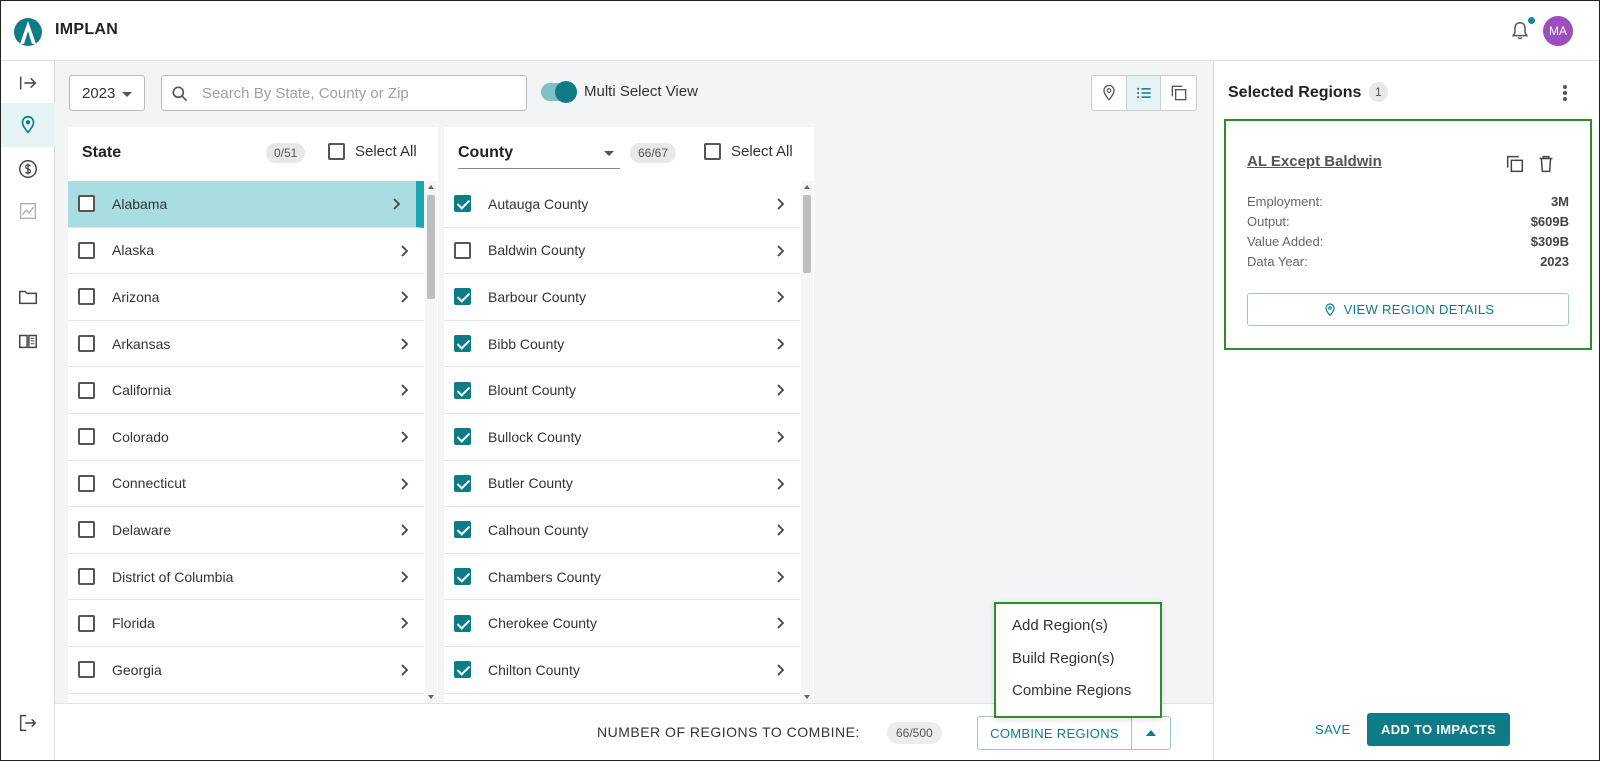 The width and height of the screenshot is (1600, 761). Describe the element at coordinates (246, 437) in the screenshot. I see `list-item: Colorado` at that location.